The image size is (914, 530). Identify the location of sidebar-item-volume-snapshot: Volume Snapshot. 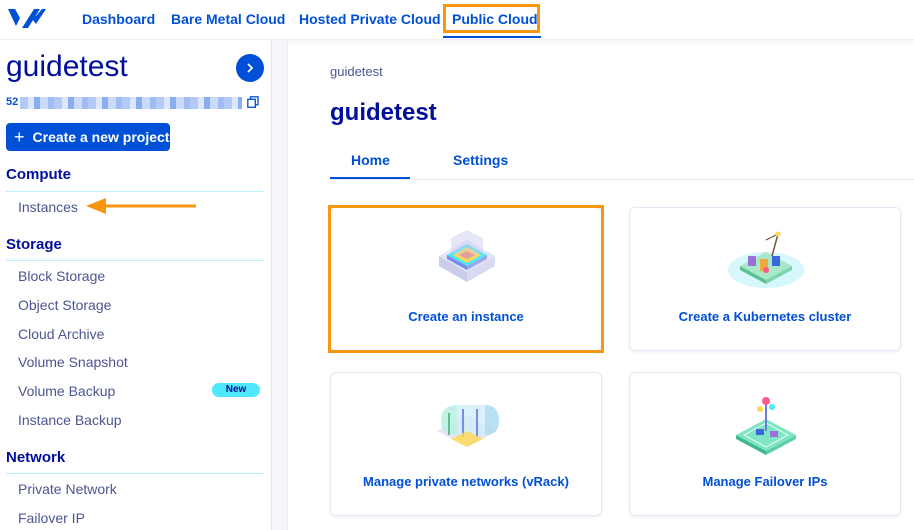
(73, 362).